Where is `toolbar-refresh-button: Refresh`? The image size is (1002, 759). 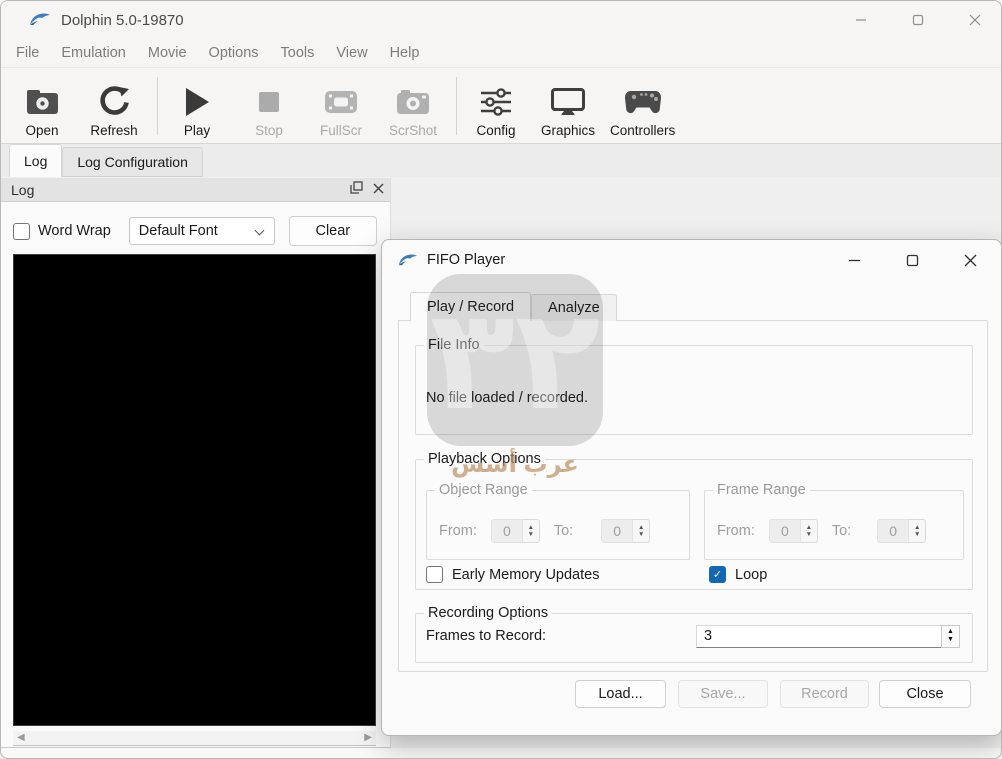
toolbar-refresh-button: Refresh is located at coordinates (114, 106).